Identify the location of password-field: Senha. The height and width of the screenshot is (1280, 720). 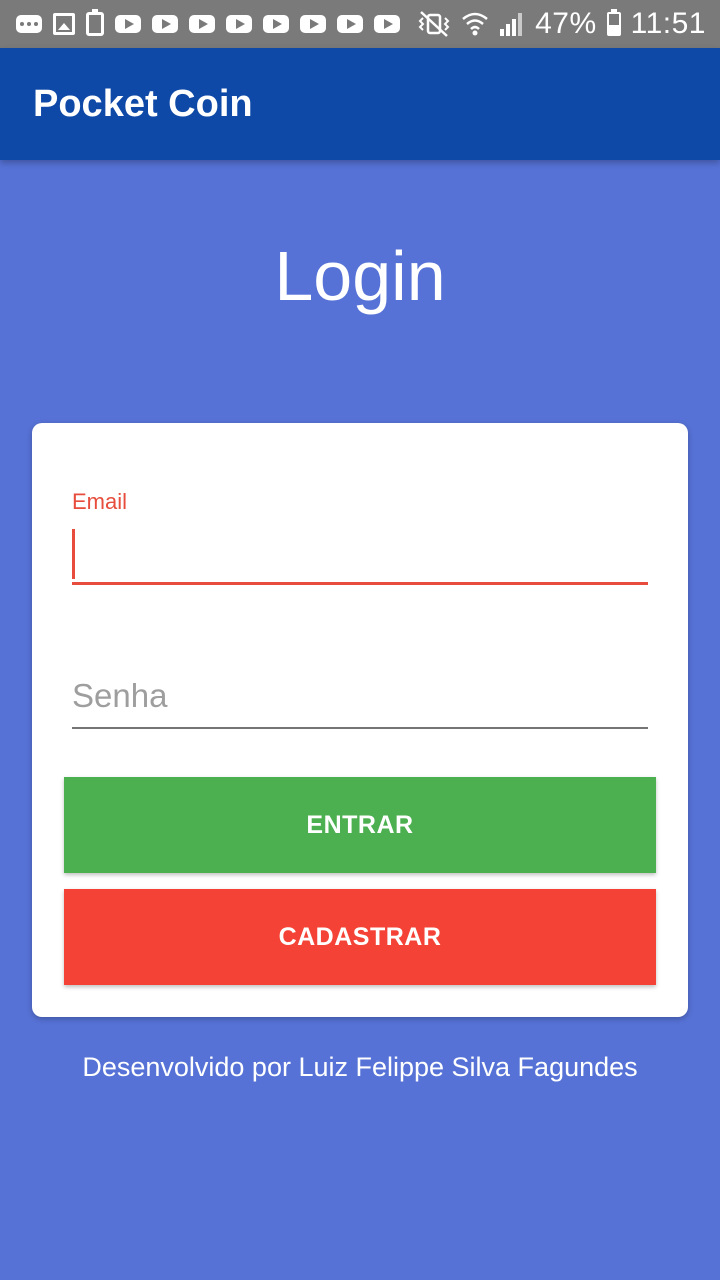
(360, 700).